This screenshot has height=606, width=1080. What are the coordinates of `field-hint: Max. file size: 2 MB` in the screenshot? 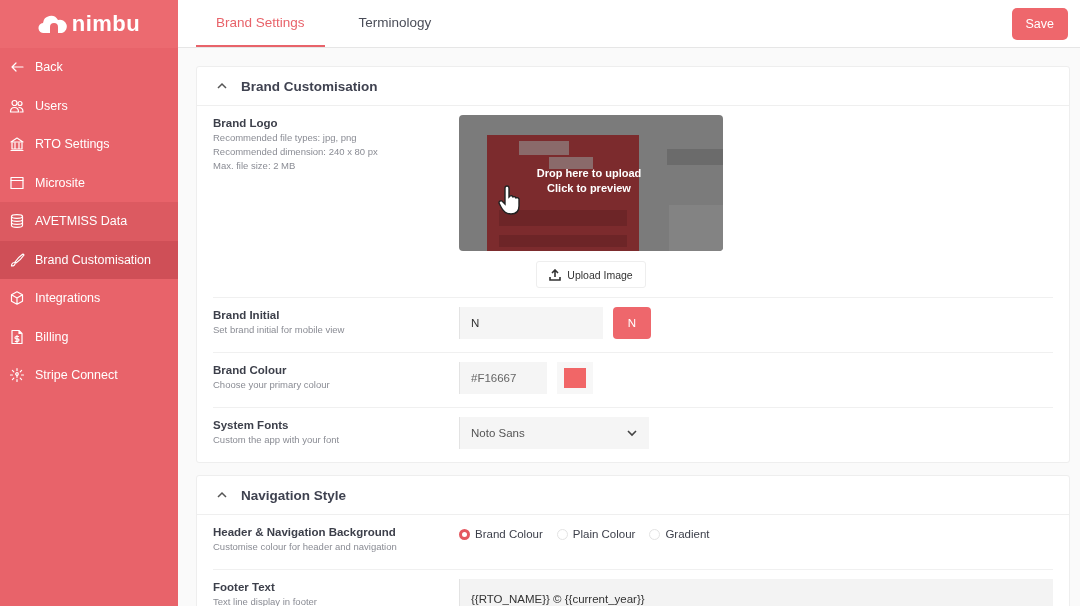 It's located at (255, 165).